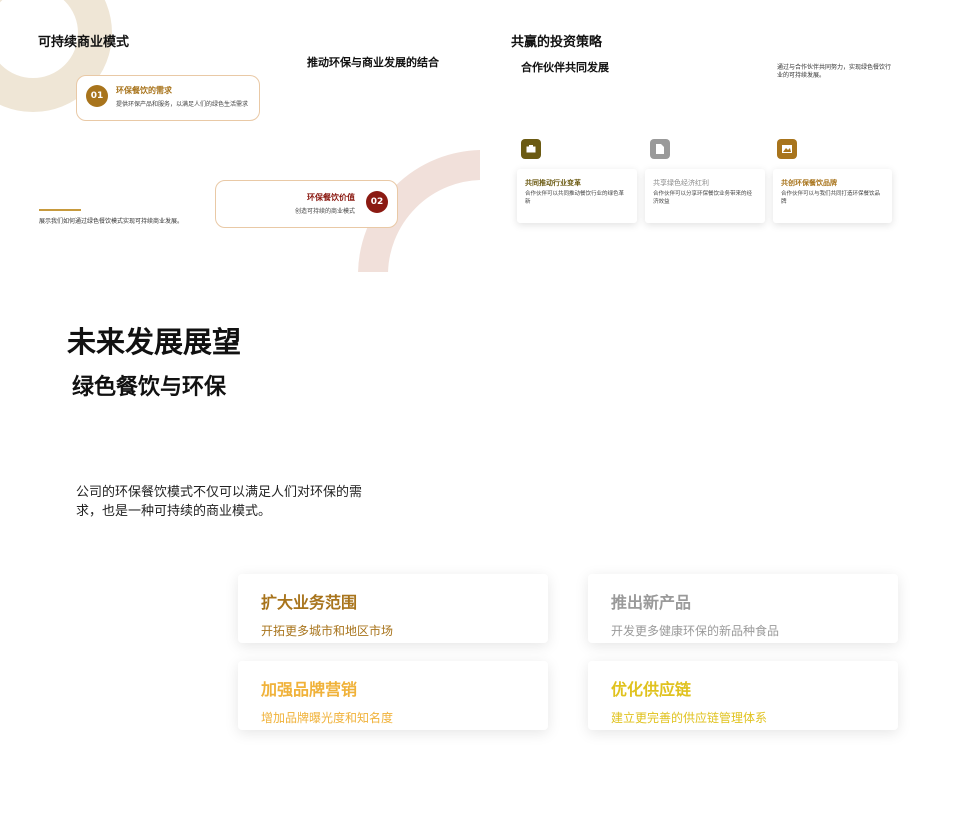 The height and width of the screenshot is (816, 960). What do you see at coordinates (327, 631) in the screenshot?
I see `card-desc: 开拓更多城市和地区市场` at bounding box center [327, 631].